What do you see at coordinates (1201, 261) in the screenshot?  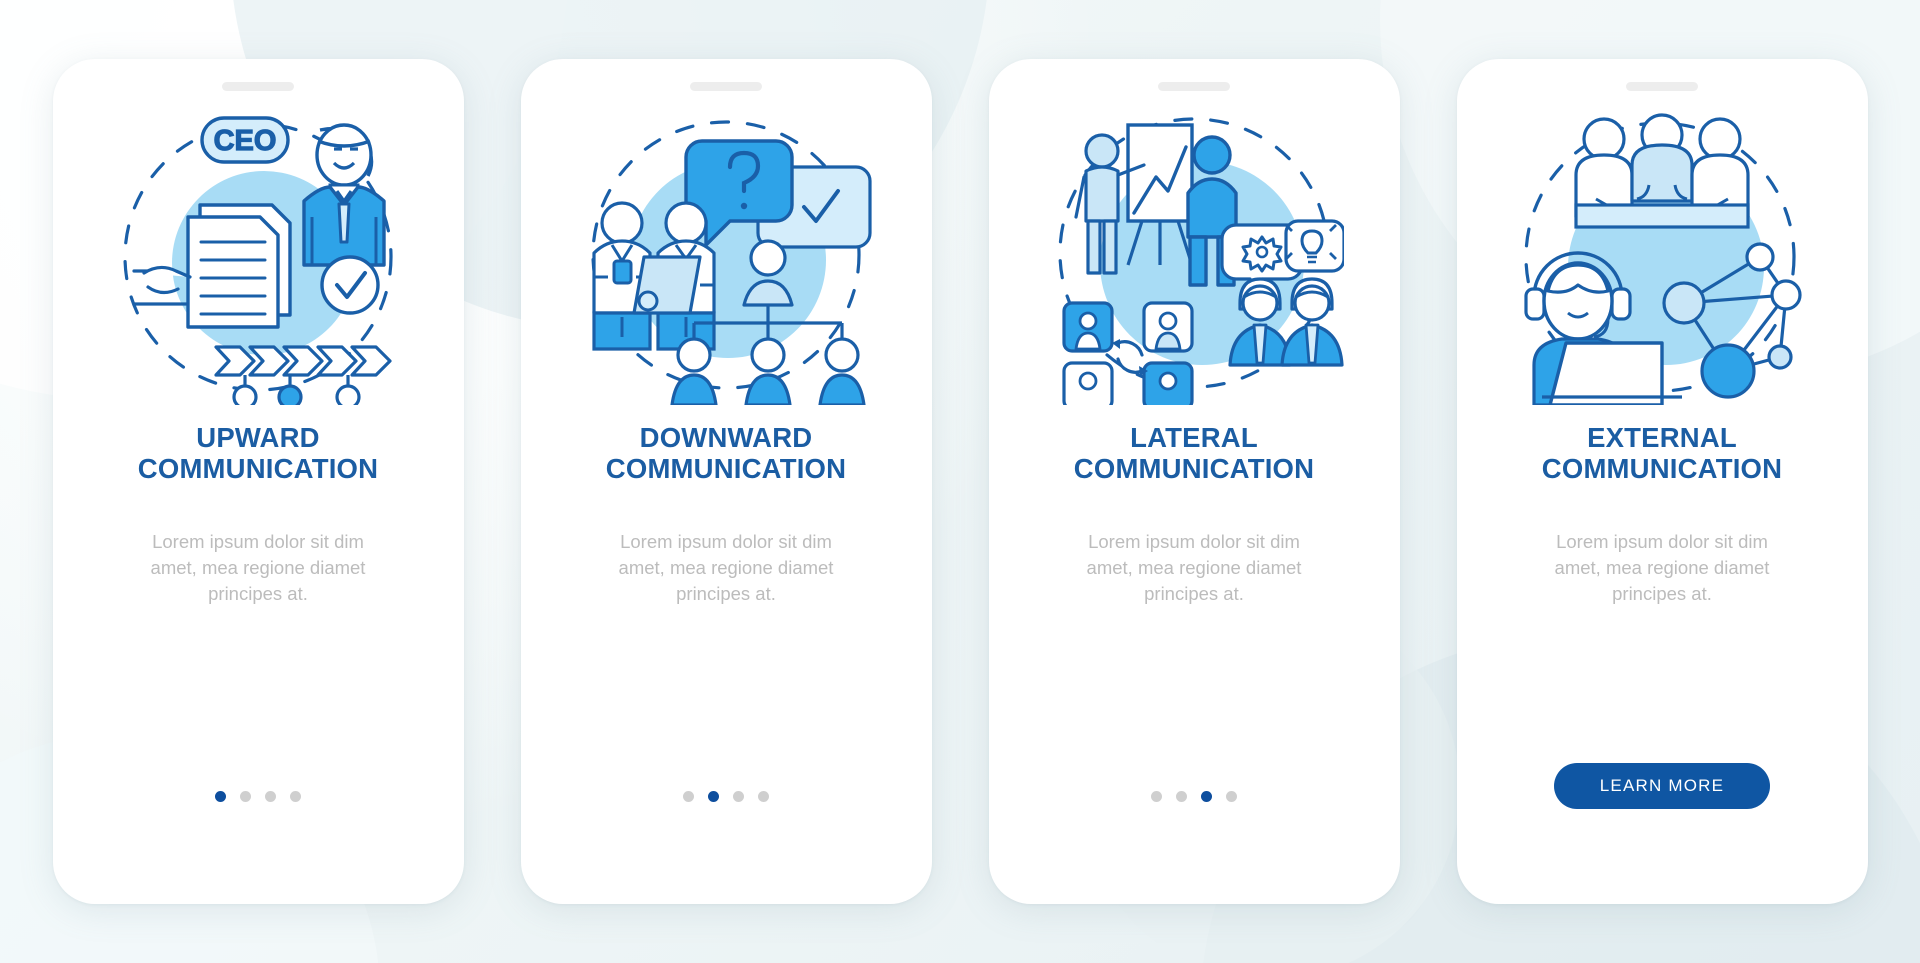 I see `lateral-communication-illustration` at bounding box center [1201, 261].